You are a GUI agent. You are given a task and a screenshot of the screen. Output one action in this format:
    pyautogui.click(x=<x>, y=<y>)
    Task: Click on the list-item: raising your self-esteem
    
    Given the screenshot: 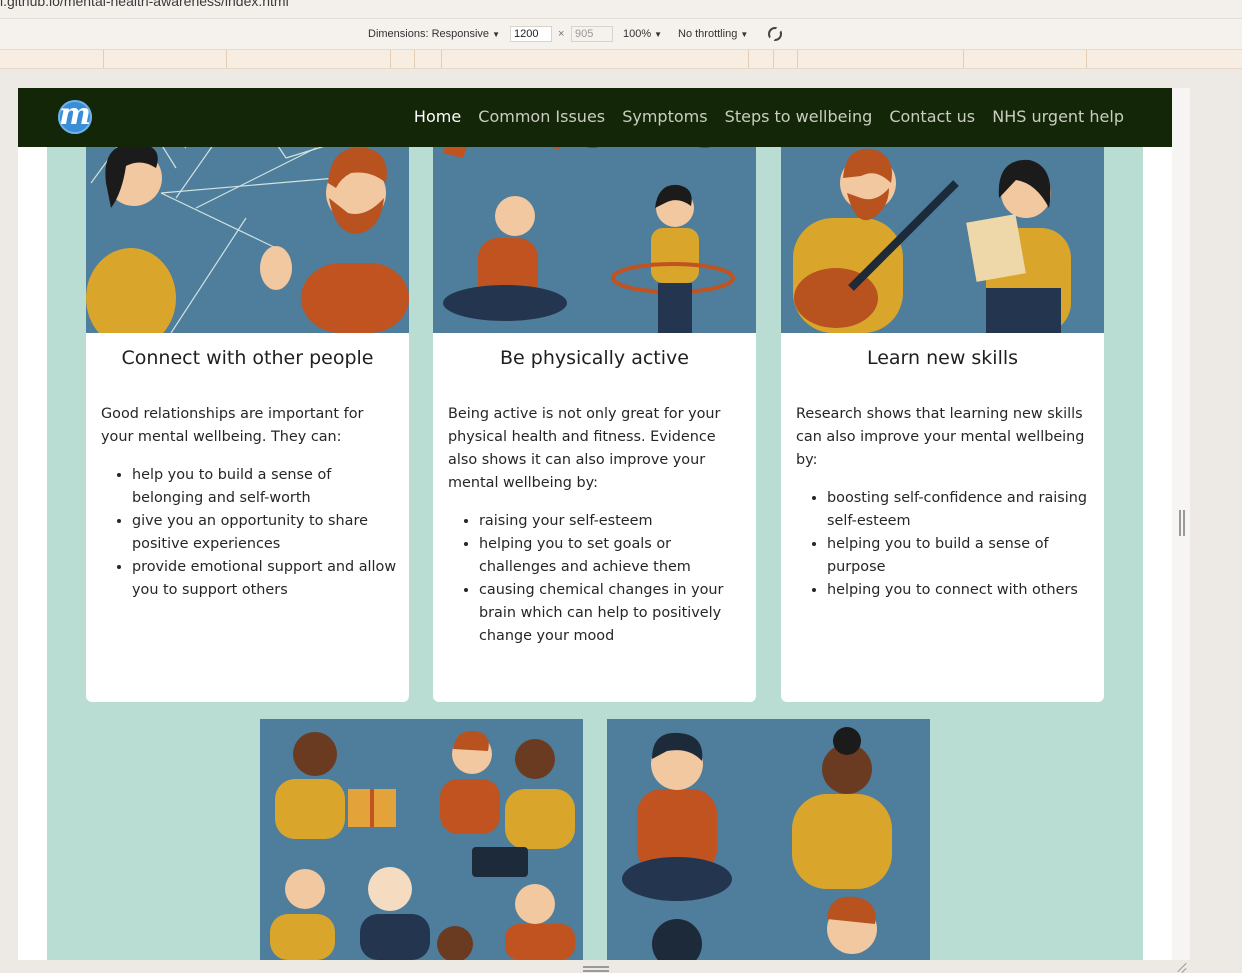 What is the action you would take?
    pyautogui.click(x=612, y=521)
    